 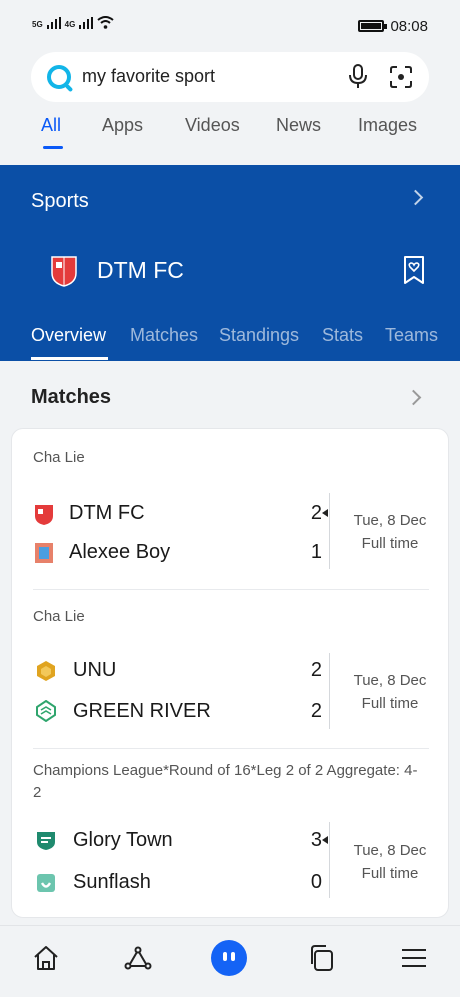 I want to click on tab-videos: Videos, so click(x=212, y=125).